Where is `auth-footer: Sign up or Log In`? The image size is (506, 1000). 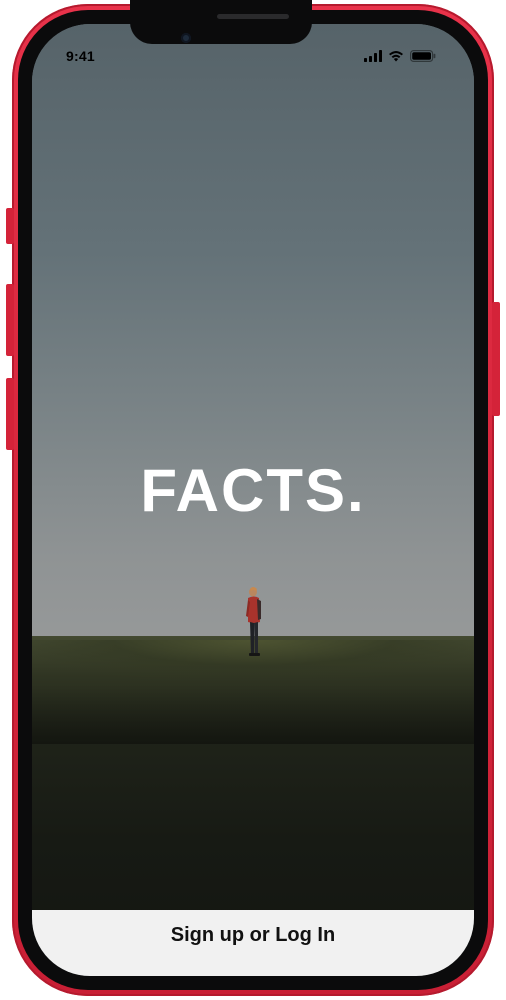
auth-footer: Sign up or Log In is located at coordinates (253, 943).